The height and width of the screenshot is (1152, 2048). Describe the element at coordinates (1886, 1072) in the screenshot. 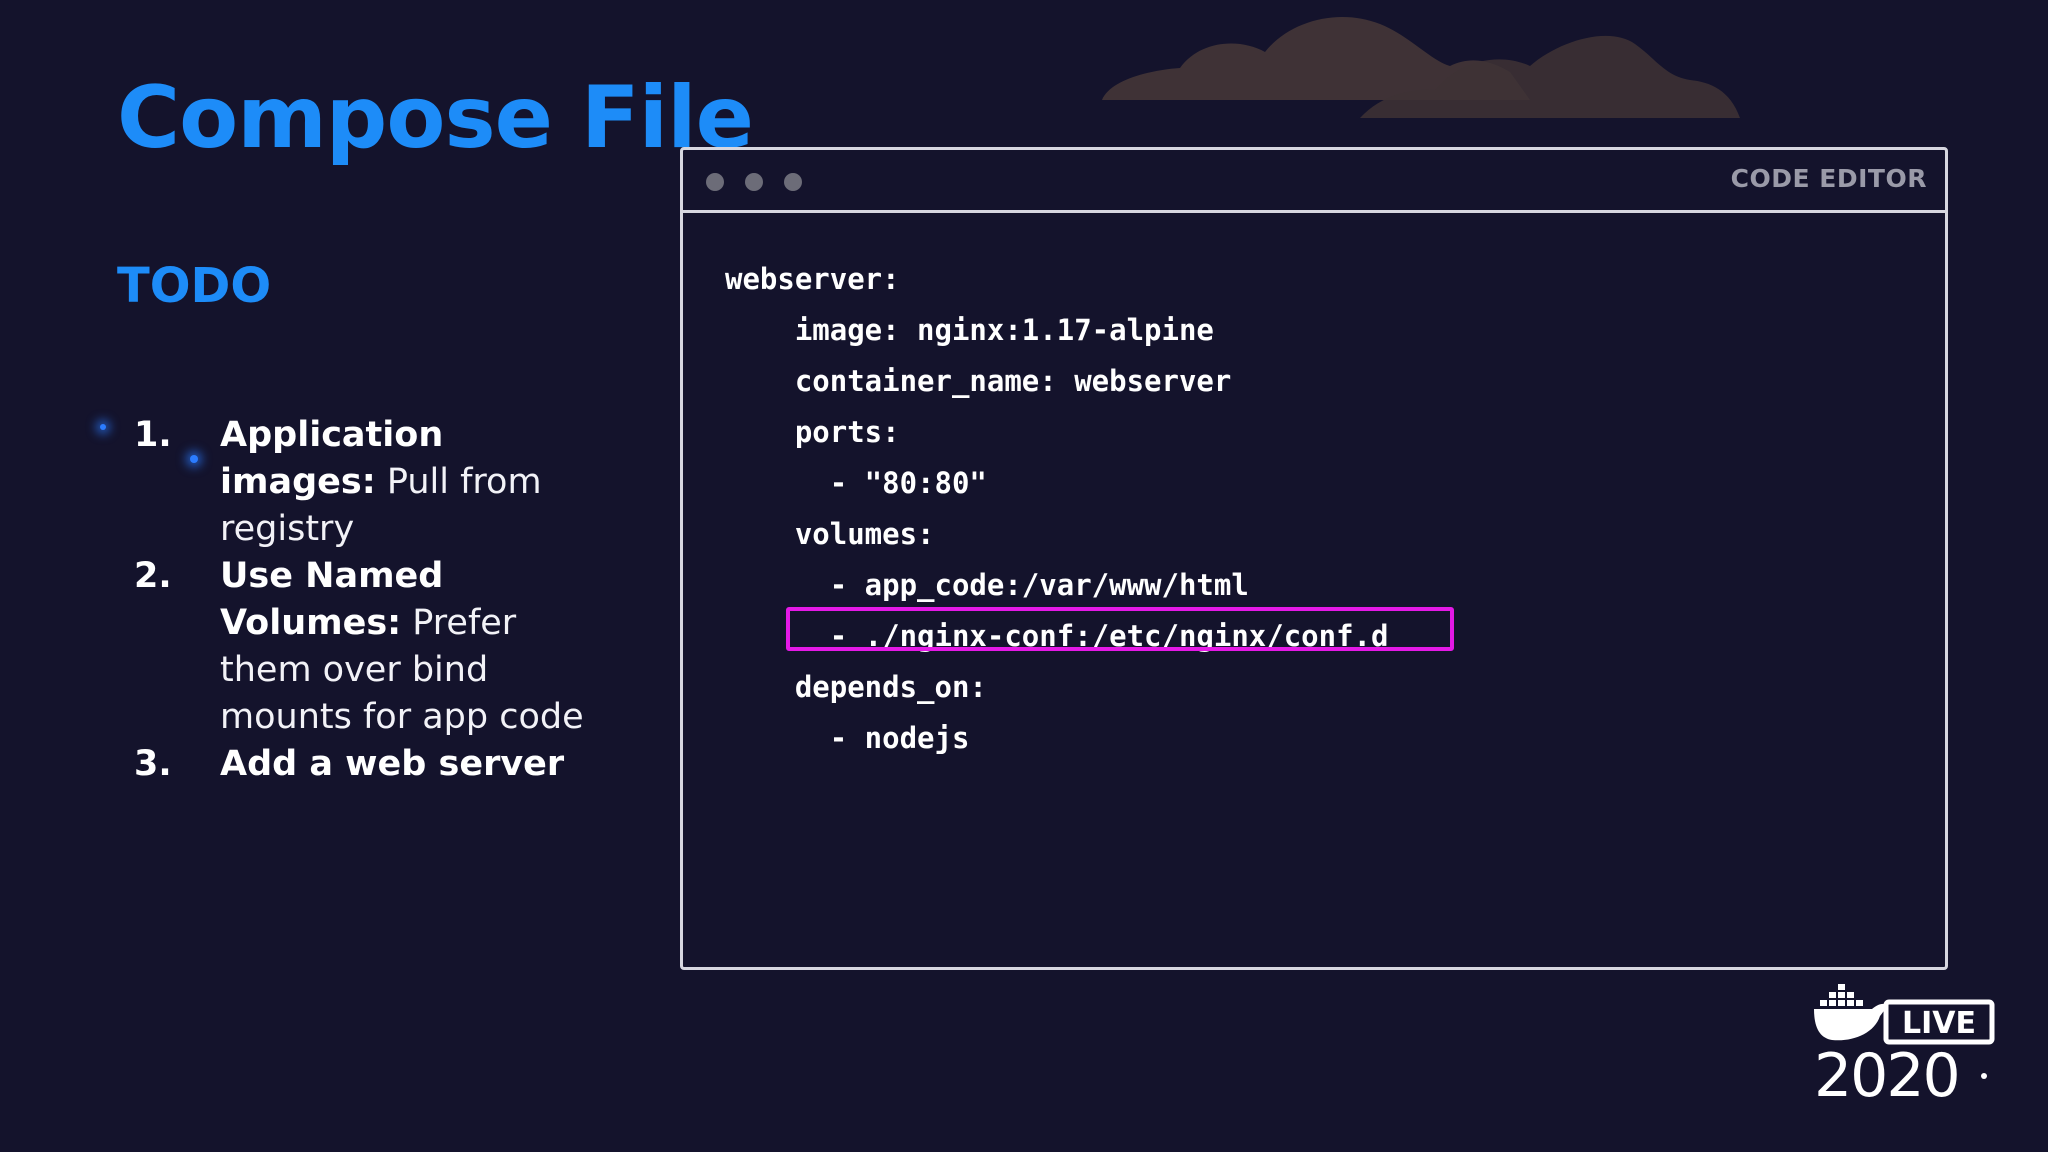

I see `logo-year: 2020` at that location.